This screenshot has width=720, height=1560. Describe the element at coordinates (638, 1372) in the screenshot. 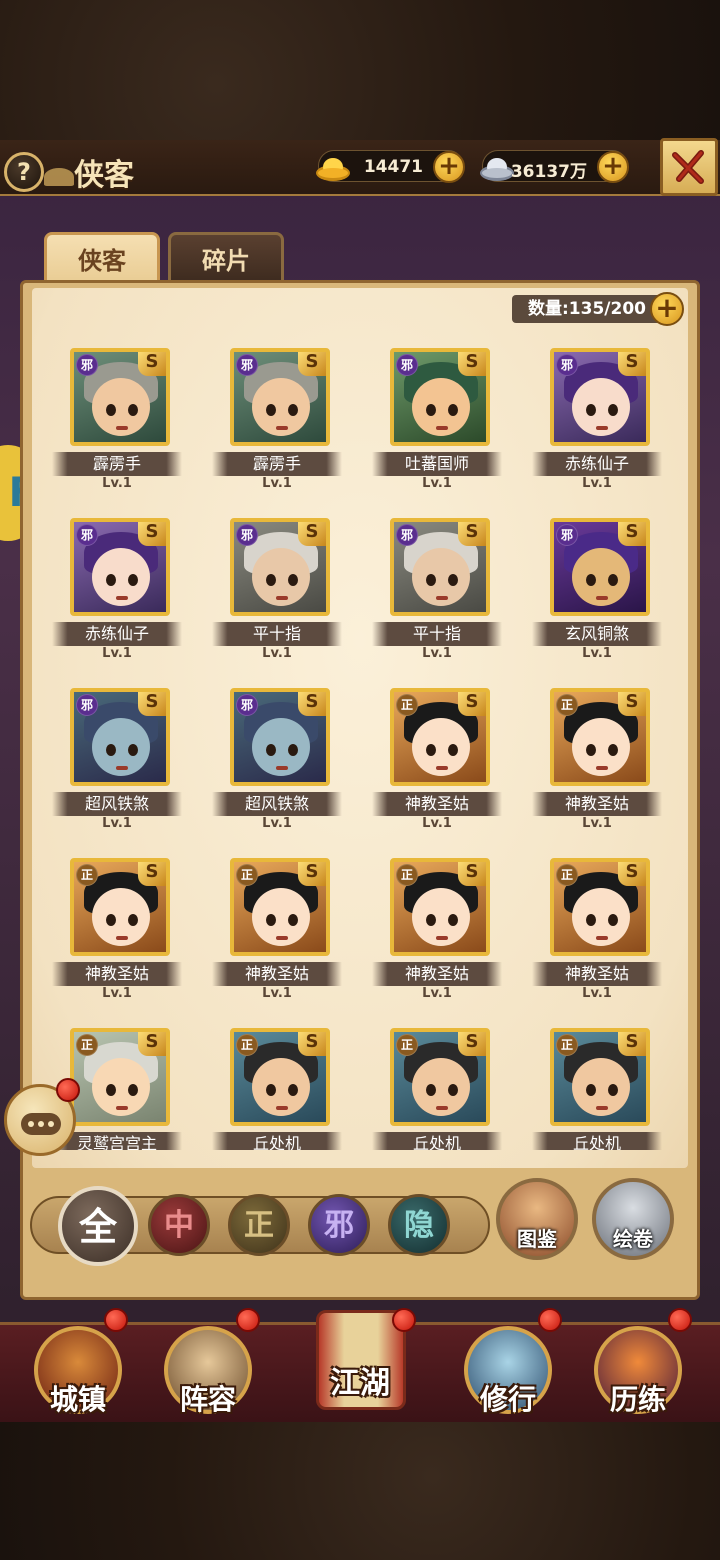

I see `nav-training: 历练` at that location.